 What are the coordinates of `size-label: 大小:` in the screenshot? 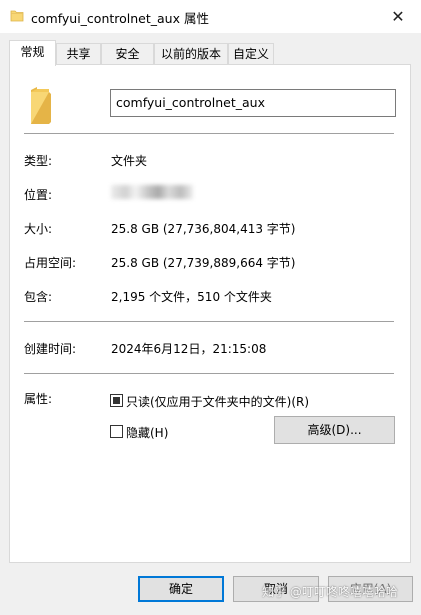 It's located at (38, 229).